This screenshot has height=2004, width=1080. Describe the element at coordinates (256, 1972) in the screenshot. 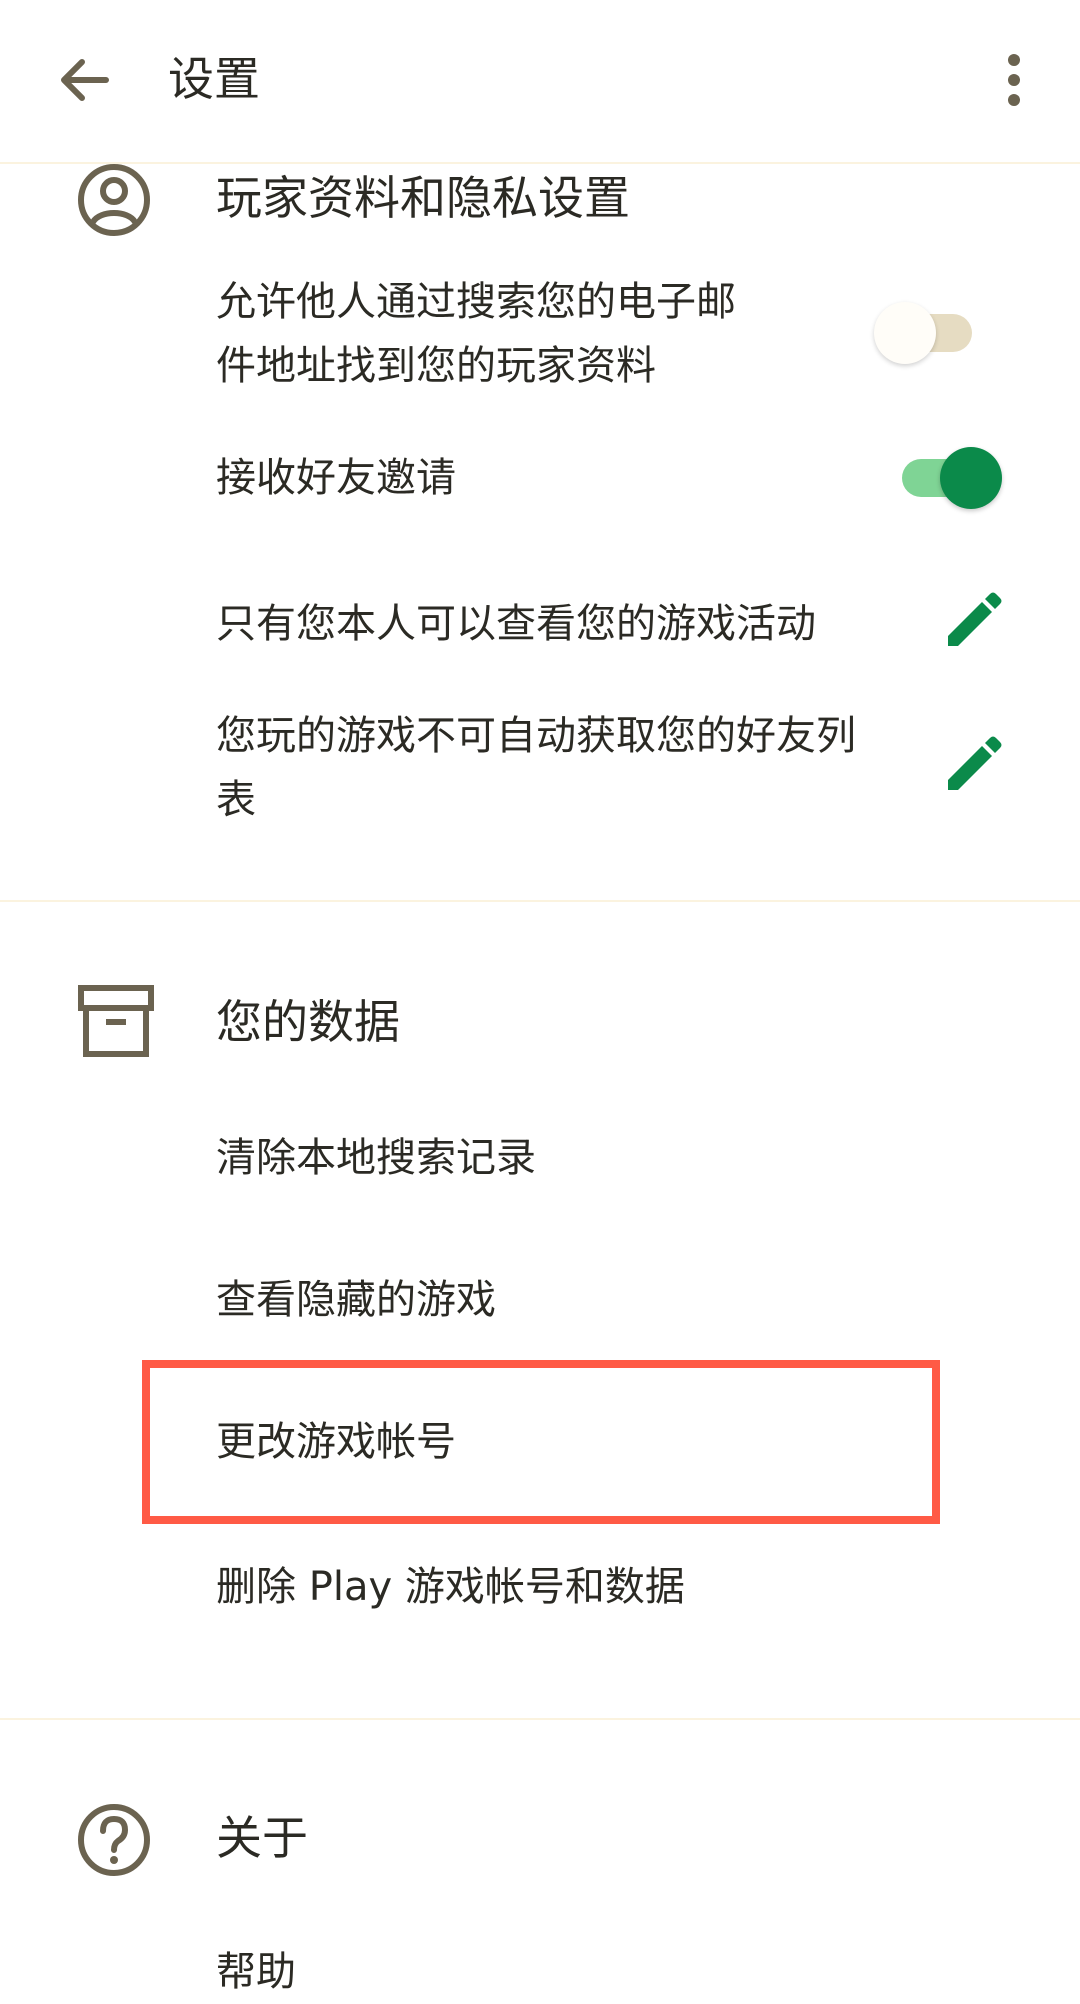

I see `help-item: 帮助` at that location.